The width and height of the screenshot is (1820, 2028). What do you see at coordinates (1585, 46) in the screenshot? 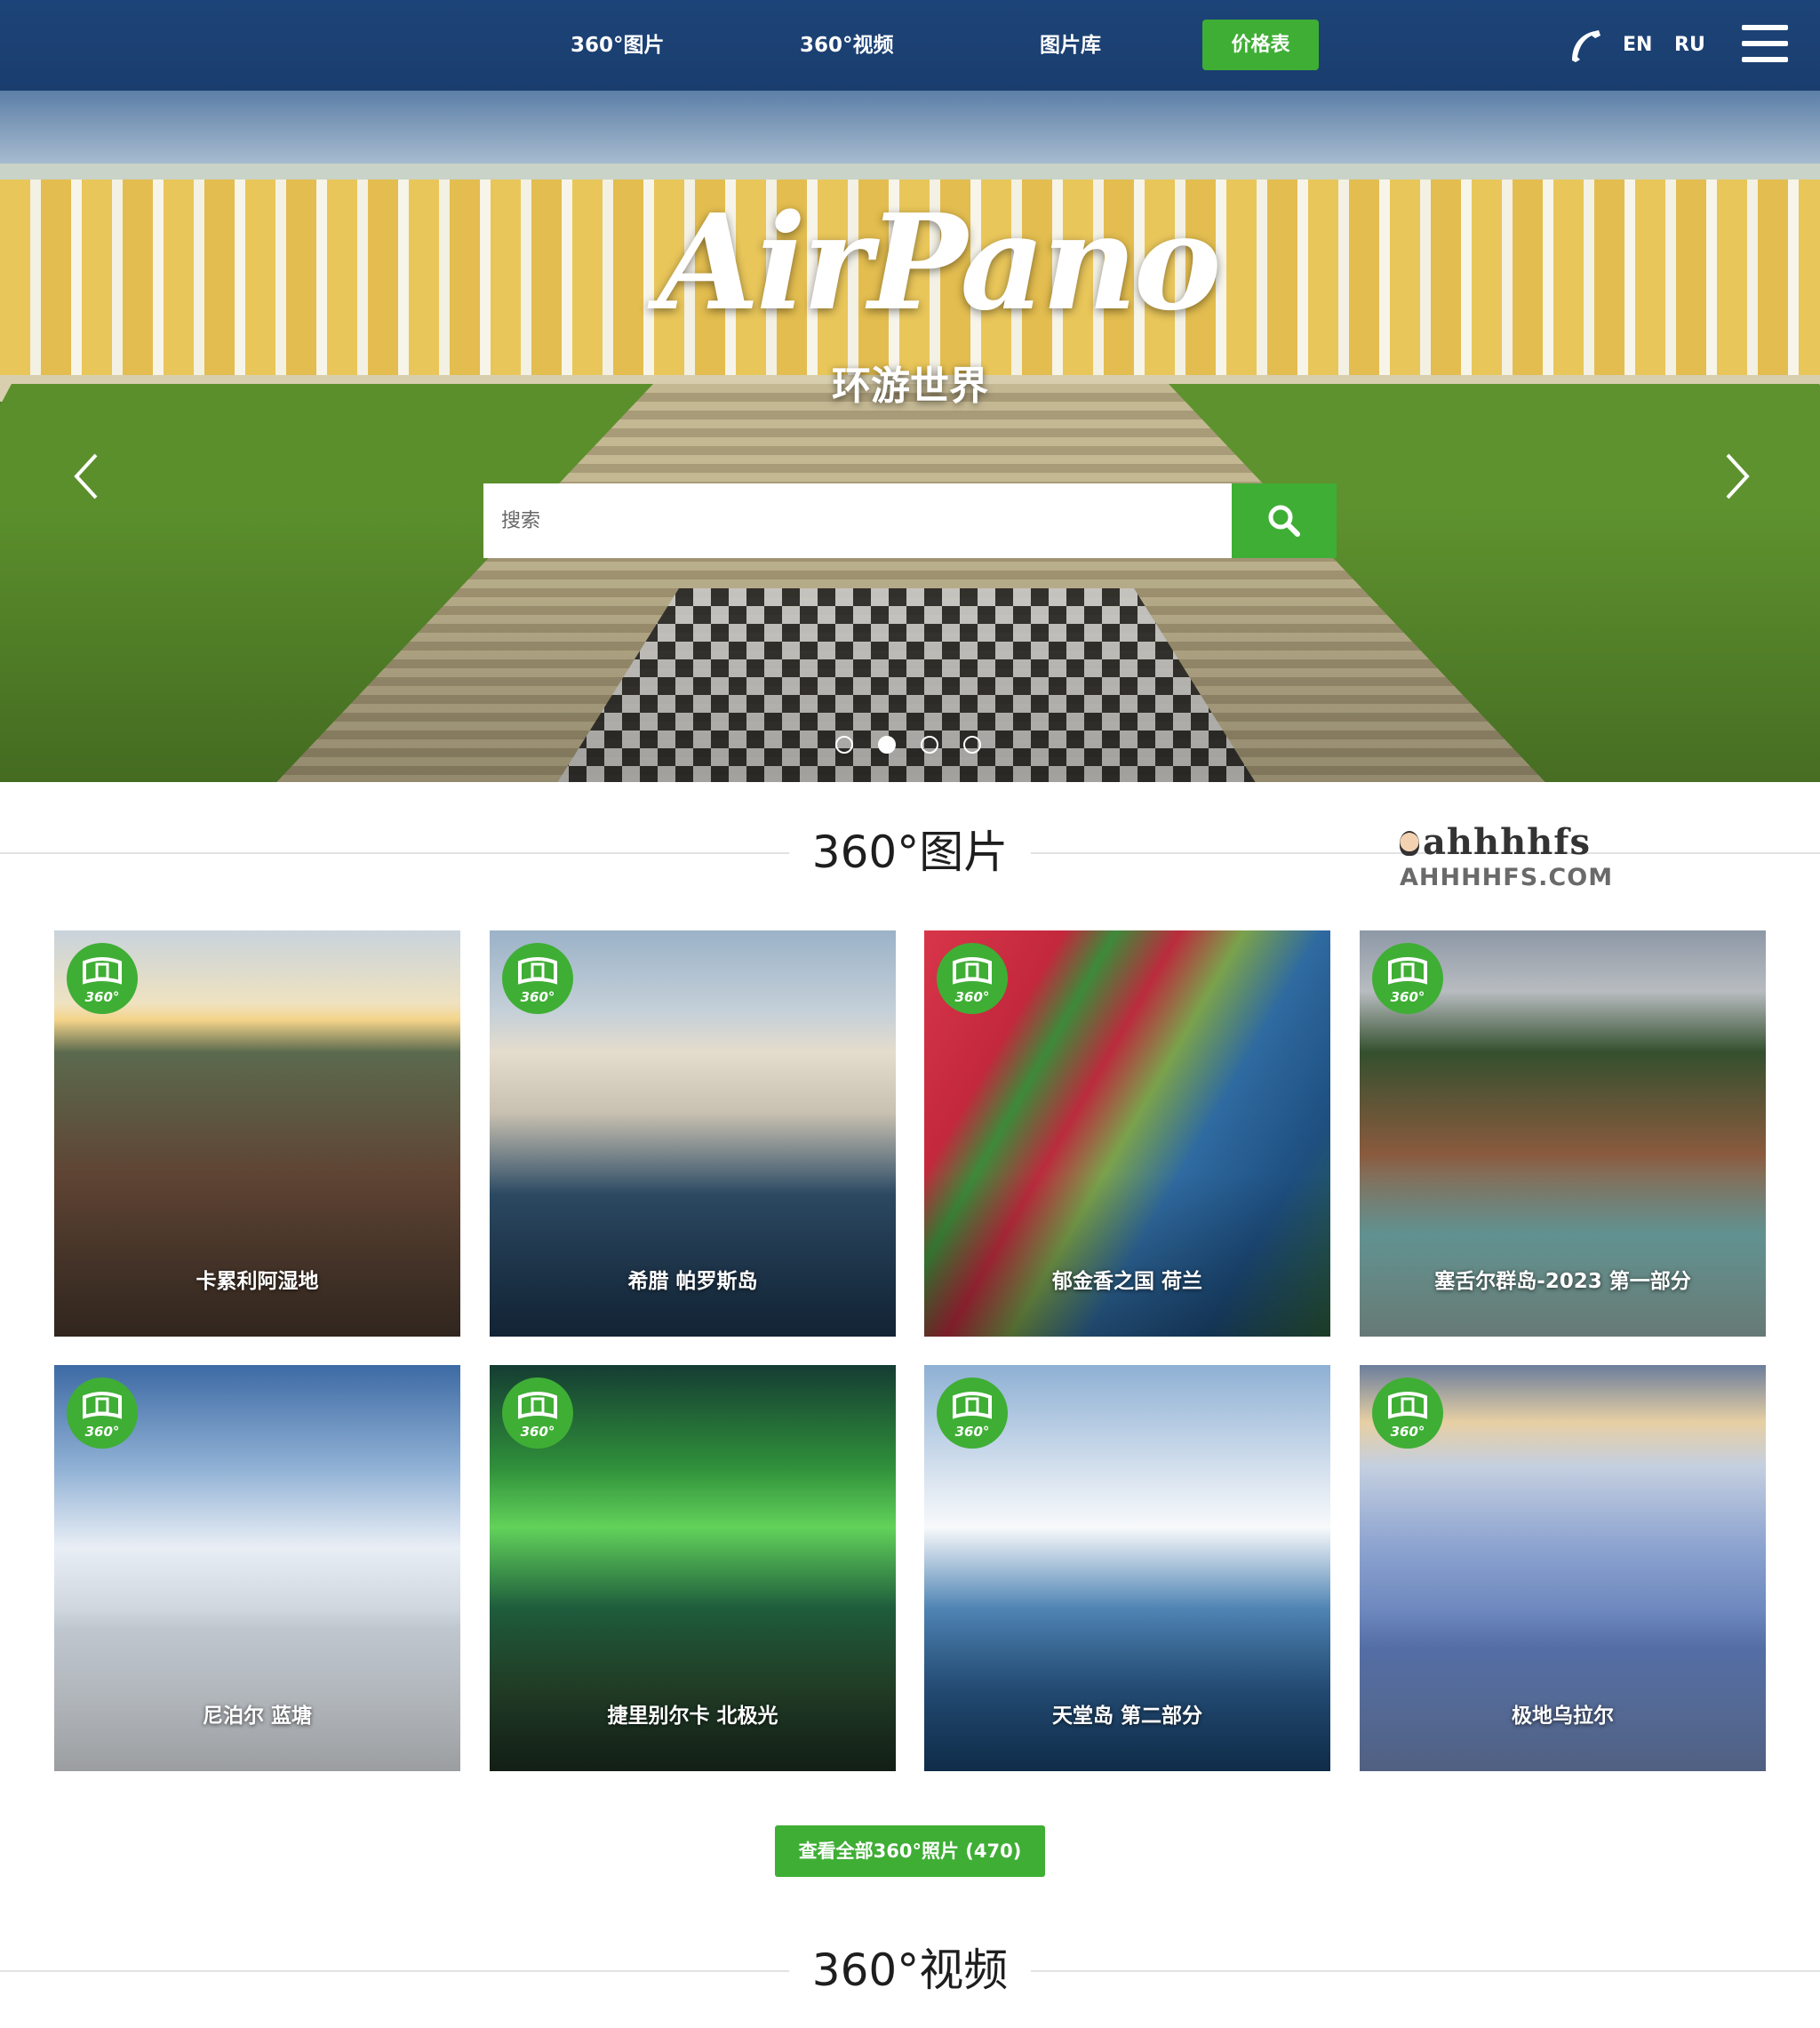
I see `phone-icon` at bounding box center [1585, 46].